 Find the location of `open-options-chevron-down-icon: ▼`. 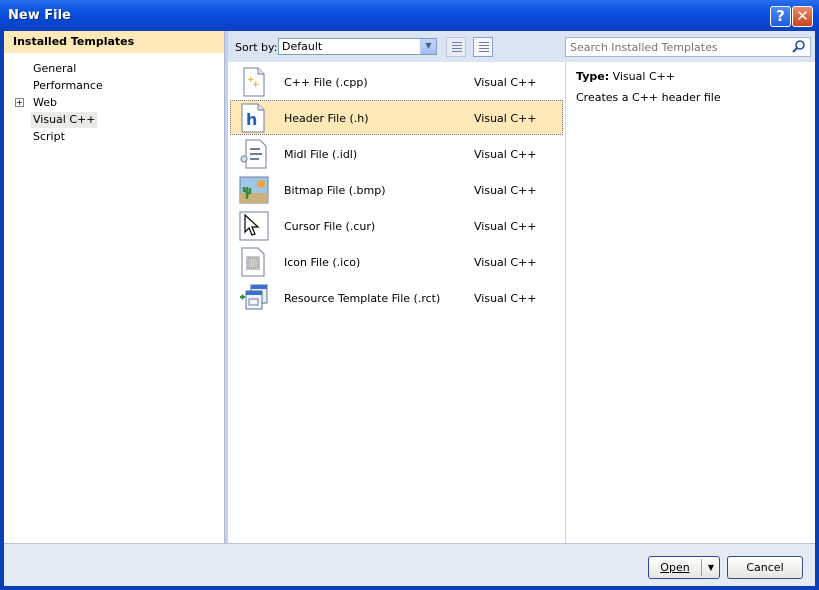

open-options-chevron-down-icon: ▼ is located at coordinates (711, 567).